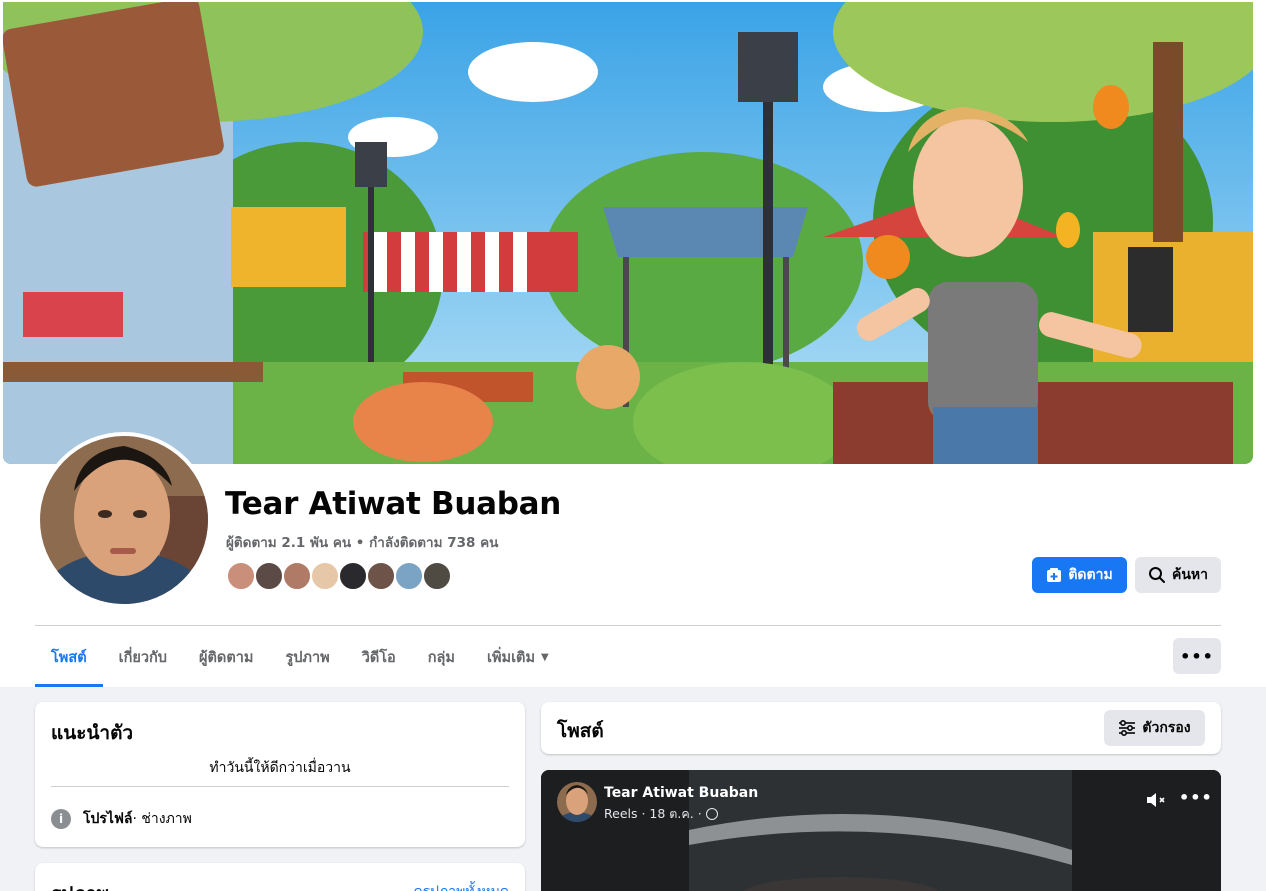 Image resolution: width=1266 pixels, height=891 pixels. Describe the element at coordinates (1197, 656) in the screenshot. I see `more-options-button: •••` at that location.